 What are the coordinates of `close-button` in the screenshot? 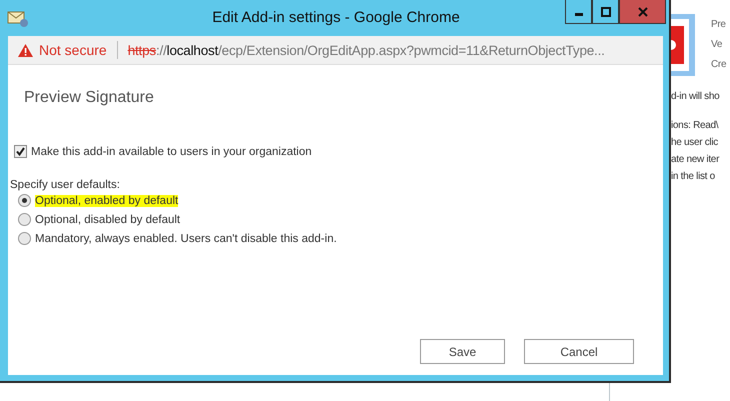 It's located at (642, 12).